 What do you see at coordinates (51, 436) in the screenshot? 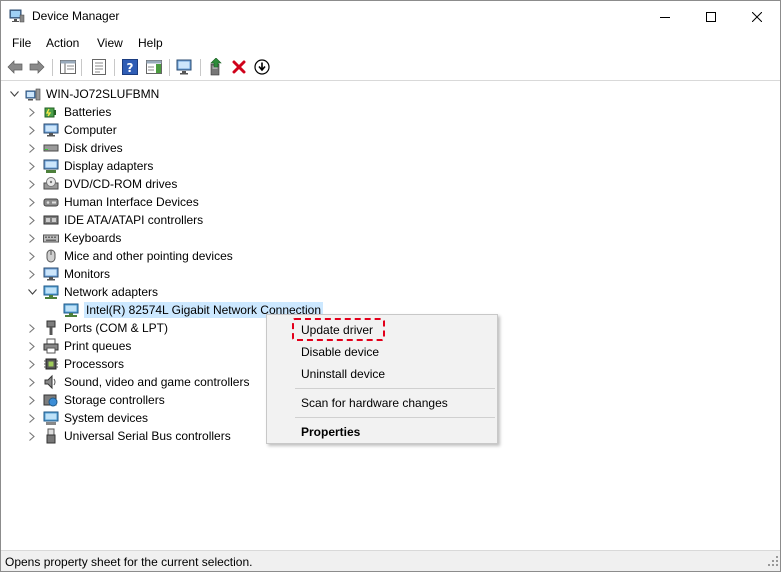
I see `usb-icon` at bounding box center [51, 436].